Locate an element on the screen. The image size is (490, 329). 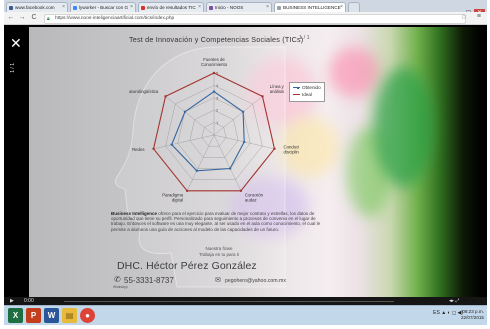
browser-menu-icon: ≡ is located at coordinates (479, 16).